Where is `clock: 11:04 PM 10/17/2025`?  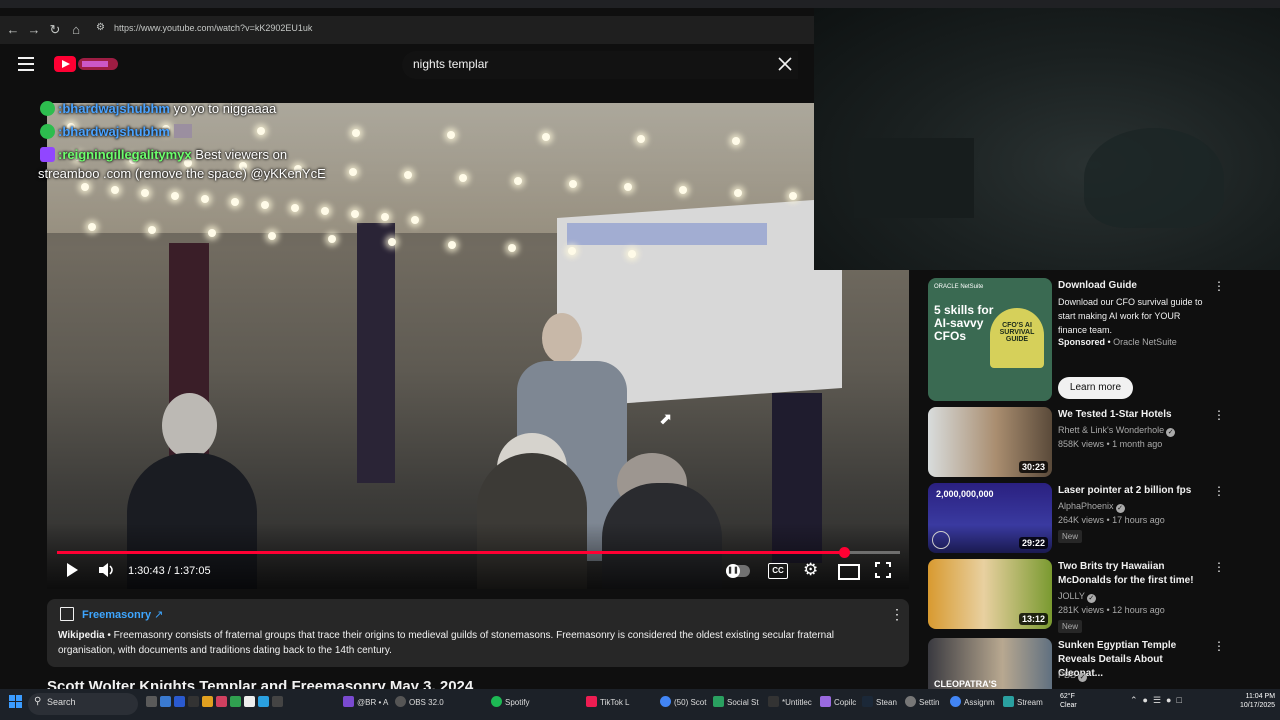 clock: 11:04 PM 10/17/2025 is located at coordinates (1257, 701).